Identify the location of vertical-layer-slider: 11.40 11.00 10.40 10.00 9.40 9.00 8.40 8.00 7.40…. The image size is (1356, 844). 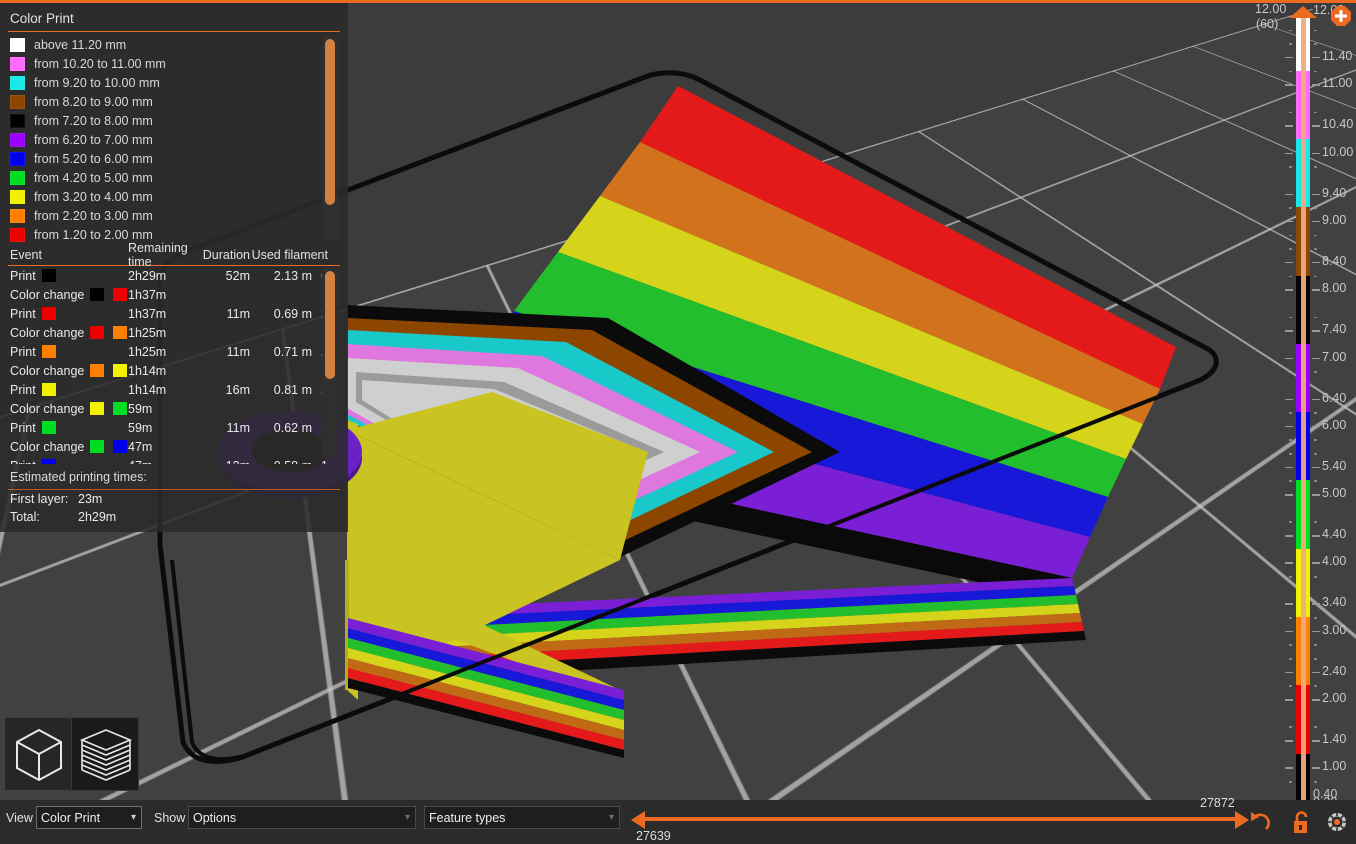
(1305, 412).